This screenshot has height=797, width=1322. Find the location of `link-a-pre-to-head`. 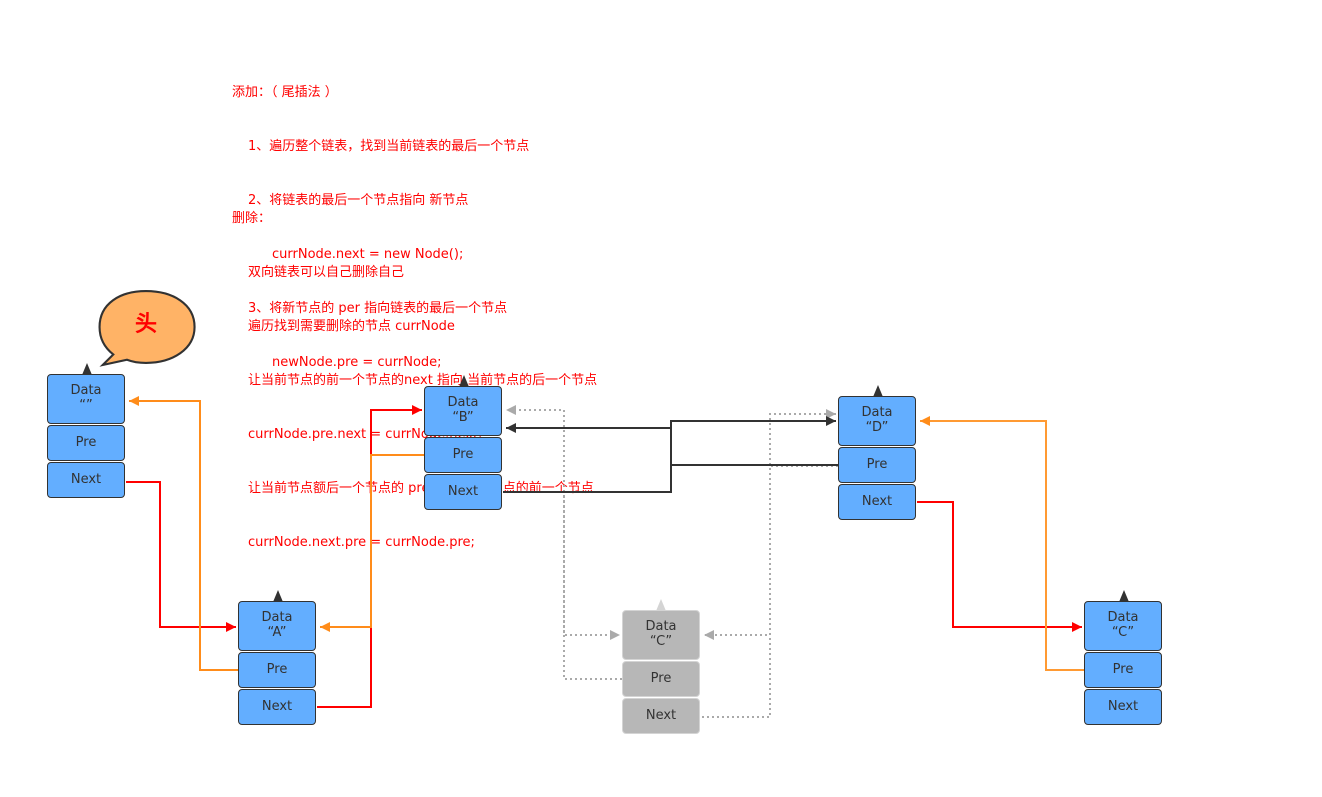

link-a-pre-to-head is located at coordinates (184, 533).